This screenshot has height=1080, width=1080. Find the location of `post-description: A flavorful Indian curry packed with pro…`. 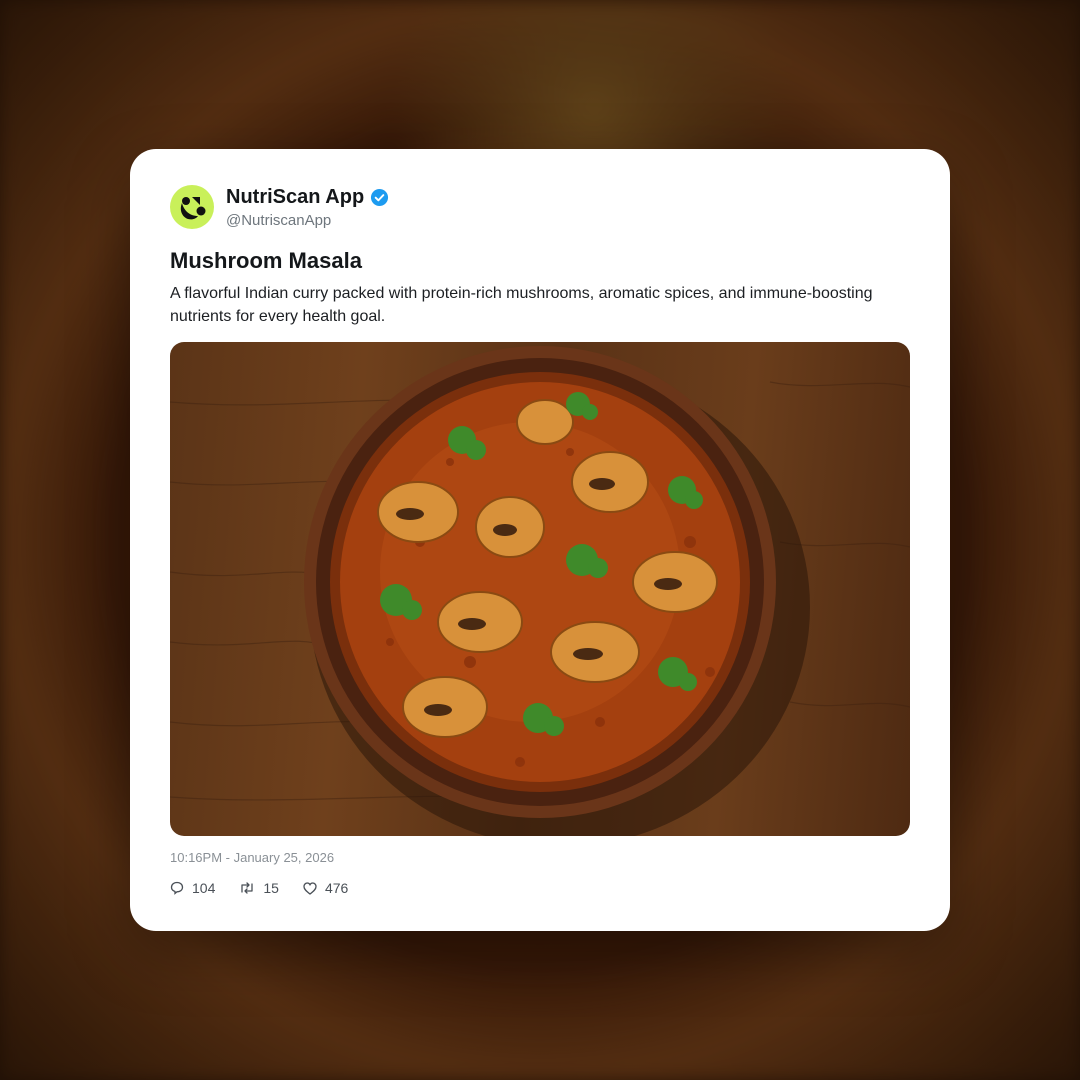

post-description: A flavorful Indian curry packed with pro… is located at coordinates (521, 305).